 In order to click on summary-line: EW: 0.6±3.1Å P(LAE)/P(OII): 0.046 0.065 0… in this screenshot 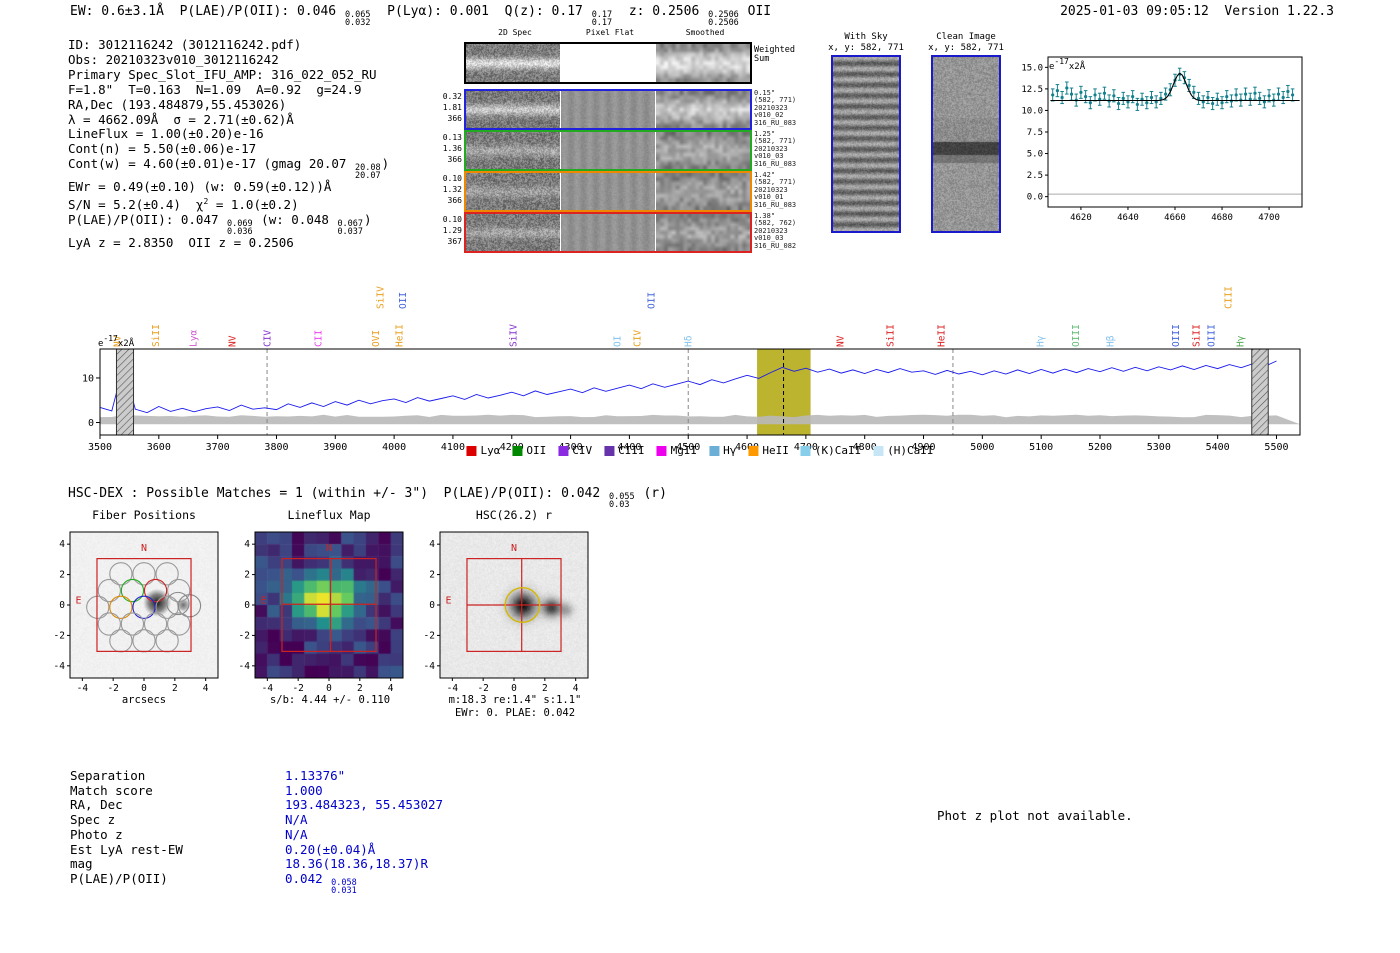, I will do `click(421, 16)`.